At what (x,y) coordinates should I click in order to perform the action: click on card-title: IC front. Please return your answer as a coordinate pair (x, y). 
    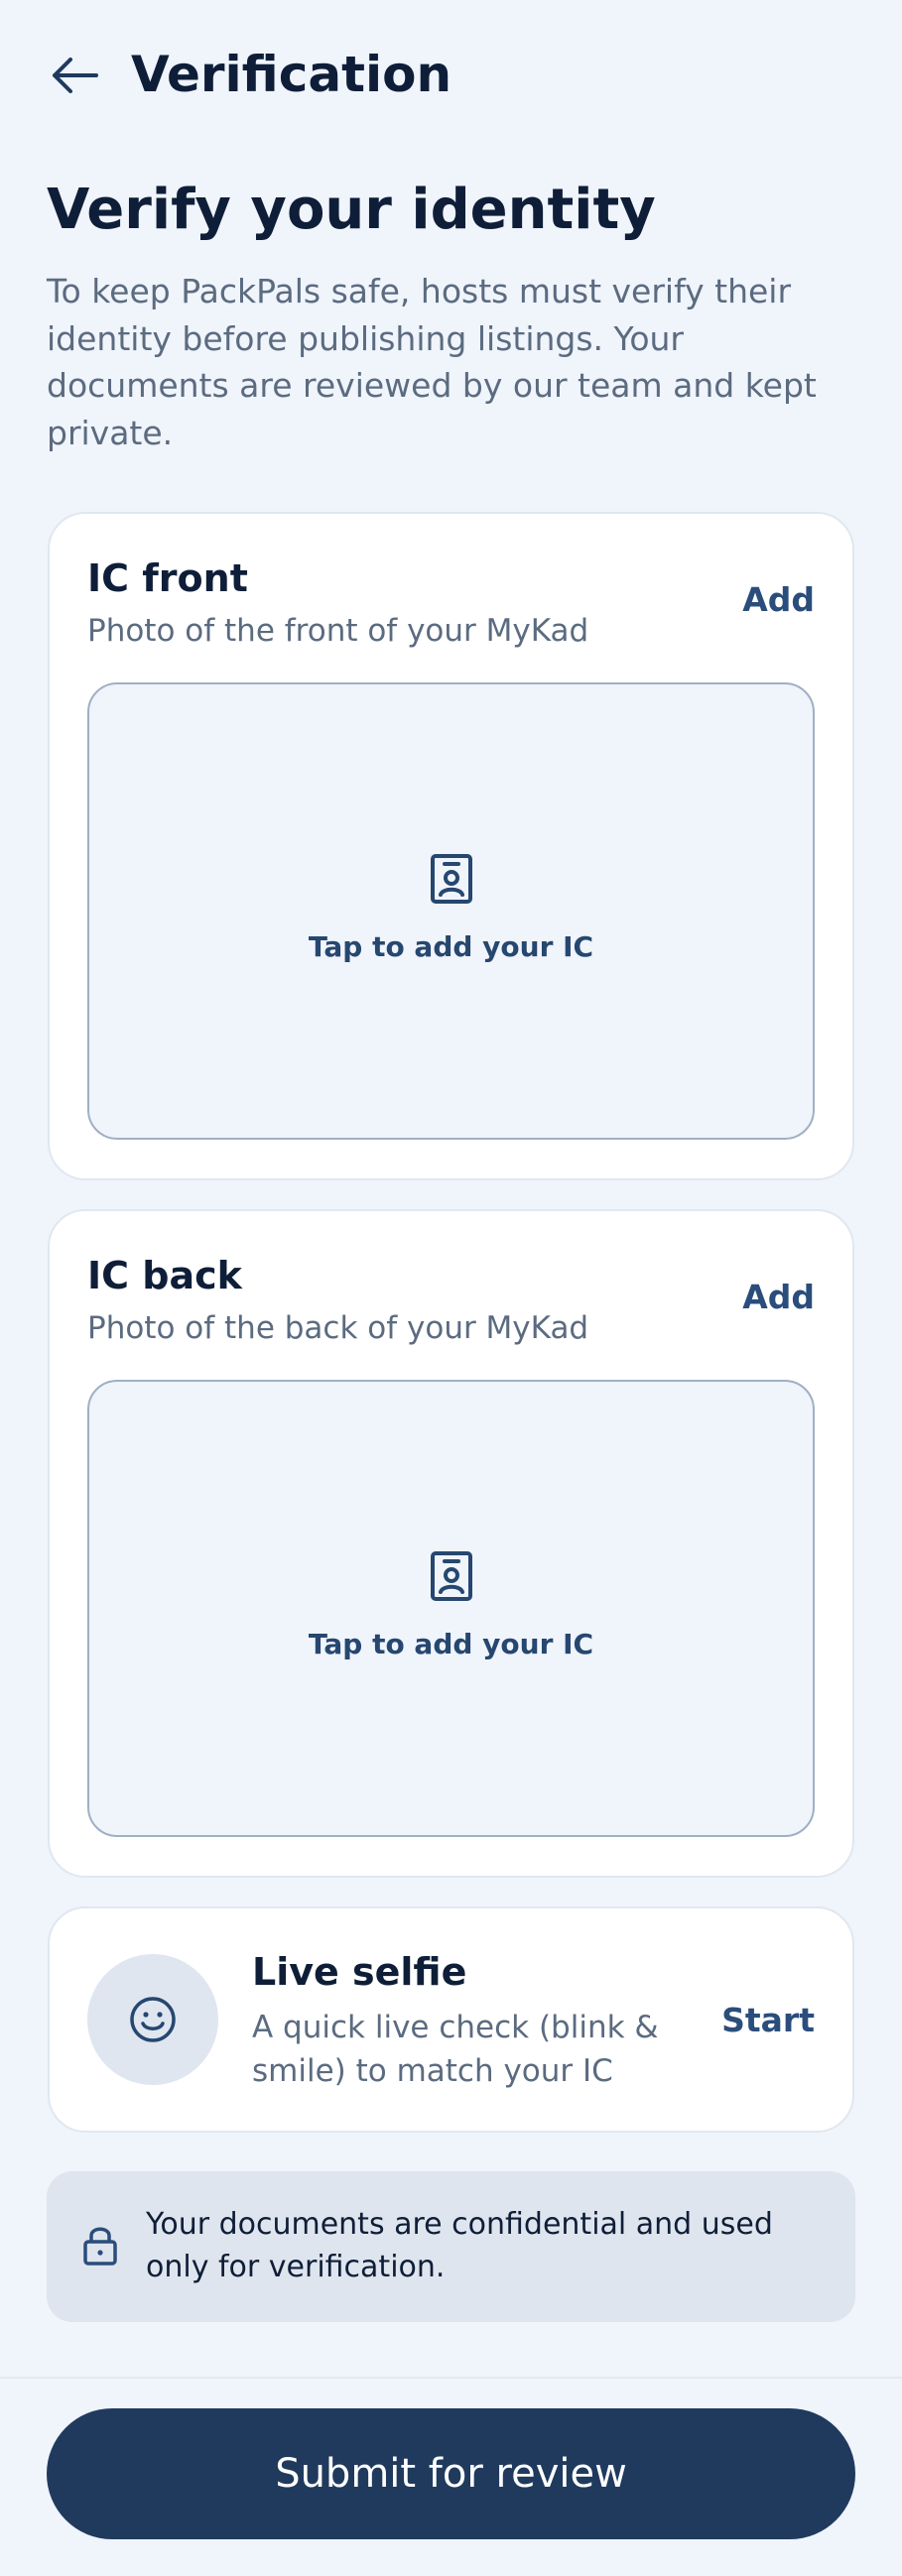
    Looking at the image, I should click on (168, 578).